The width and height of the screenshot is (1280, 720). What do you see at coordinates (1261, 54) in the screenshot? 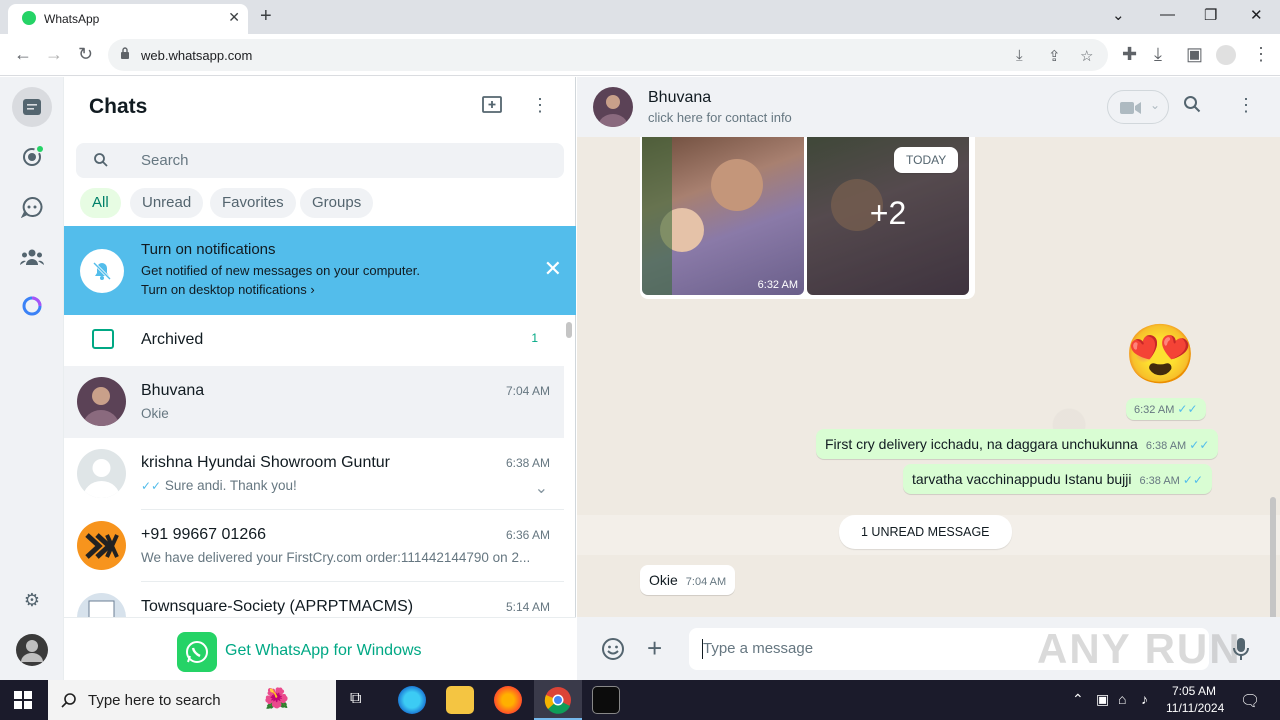
I see `browser-menu-icon: ⋮` at bounding box center [1261, 54].